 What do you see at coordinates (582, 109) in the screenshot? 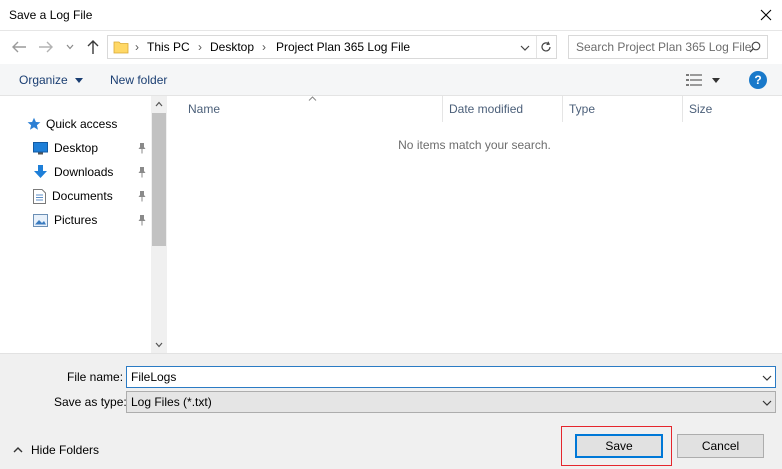
I see `column-header-type: Type` at bounding box center [582, 109].